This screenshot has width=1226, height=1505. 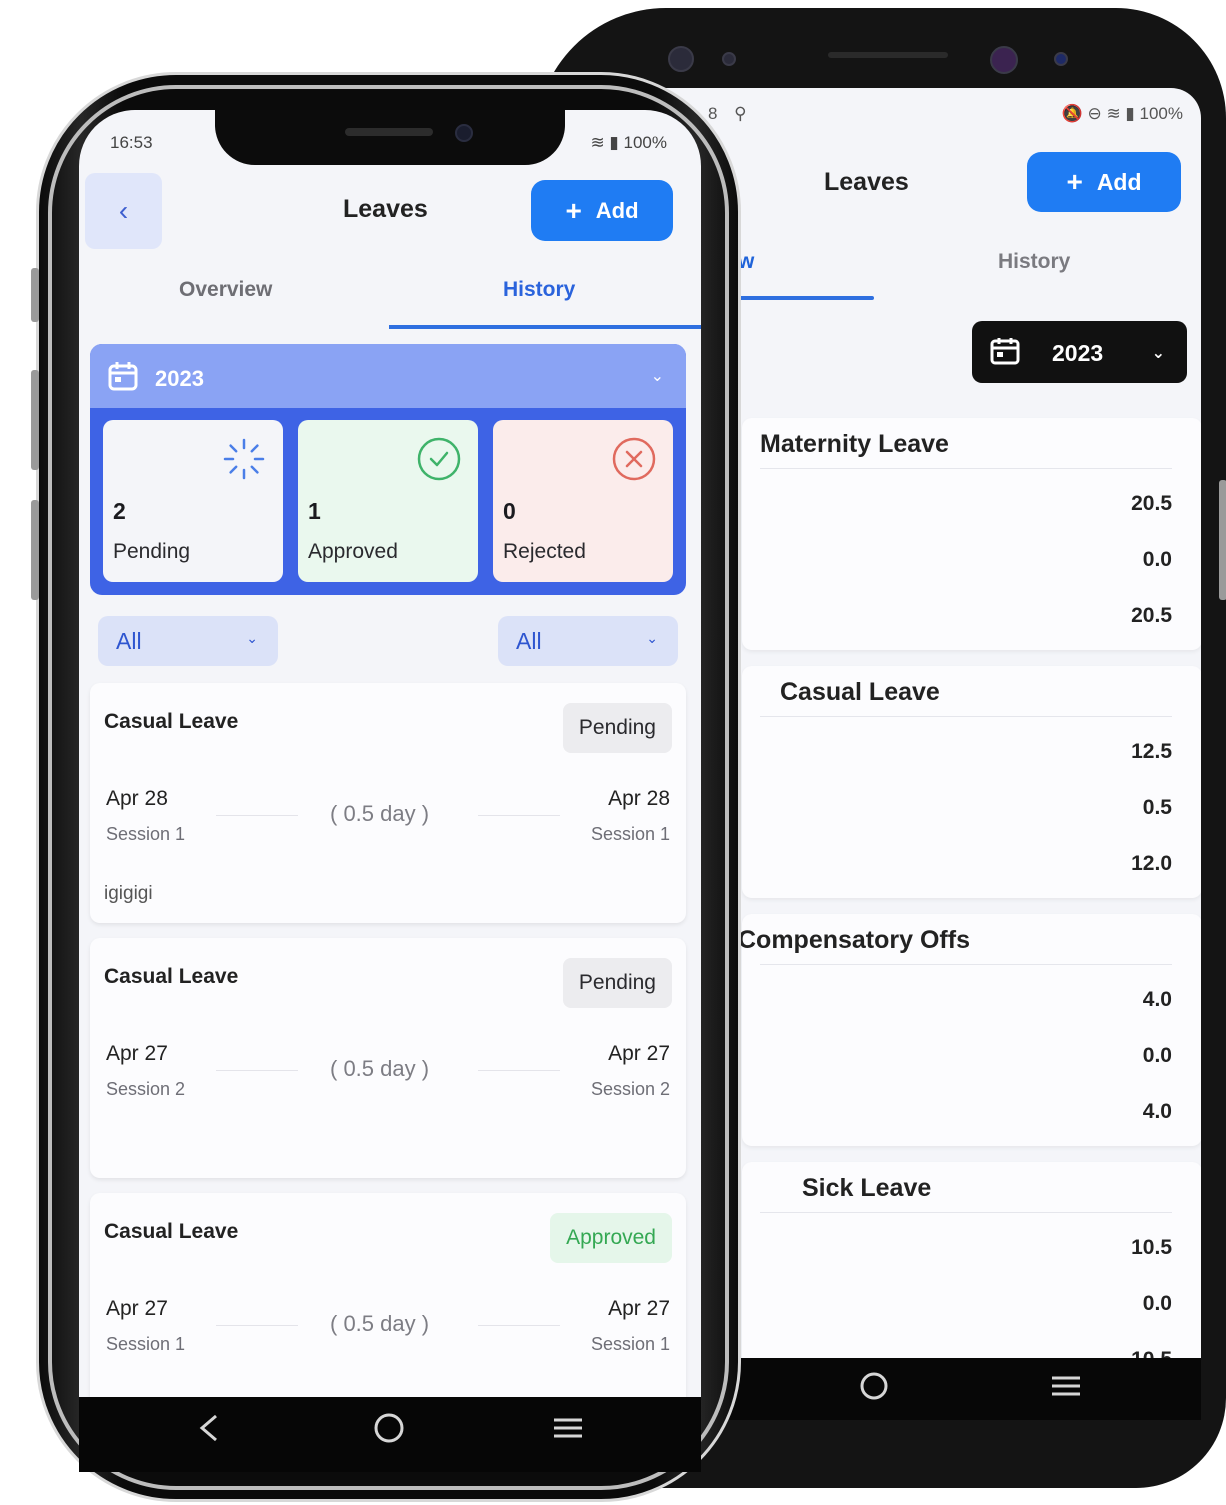 What do you see at coordinates (860, 692) in the screenshot?
I see `balance-card-title: Casual Leave` at bounding box center [860, 692].